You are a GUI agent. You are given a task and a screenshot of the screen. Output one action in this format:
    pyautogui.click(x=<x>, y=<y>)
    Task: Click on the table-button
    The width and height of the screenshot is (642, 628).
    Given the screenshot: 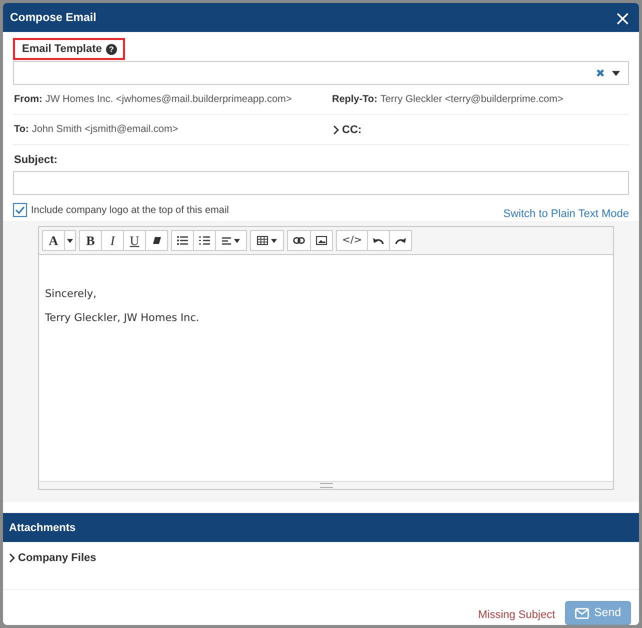 What is the action you would take?
    pyautogui.click(x=267, y=240)
    